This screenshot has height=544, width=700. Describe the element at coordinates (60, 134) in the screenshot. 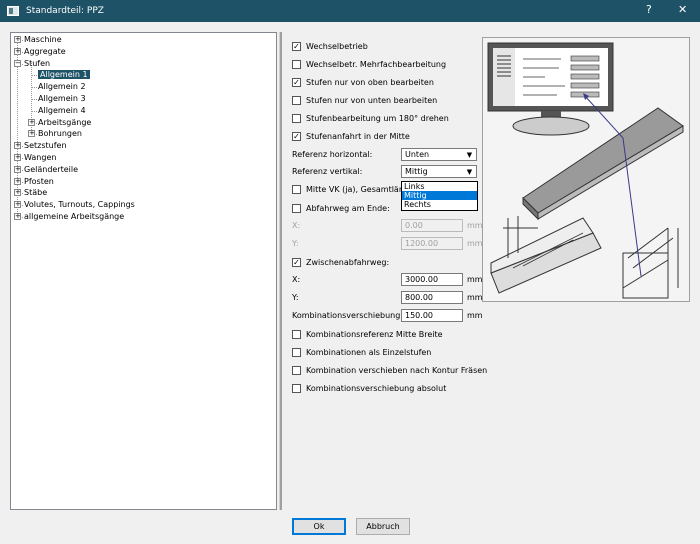

I see `tree-item-bohrungen: Bohrungen` at that location.